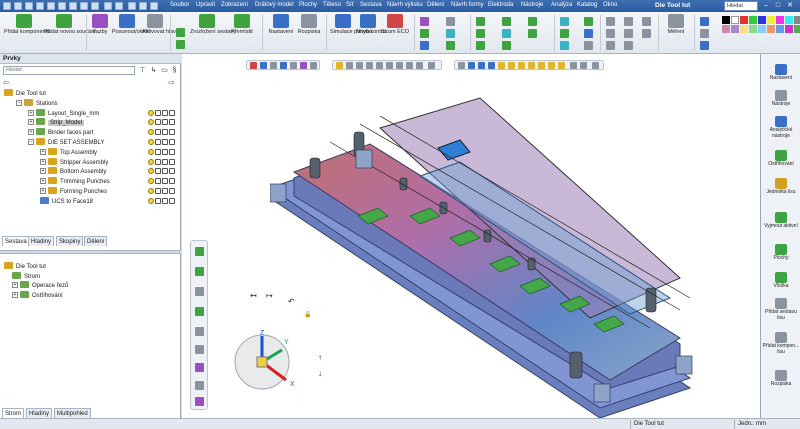  I want to click on explode-button: Zrozložení sestavy, so click(213, 24).